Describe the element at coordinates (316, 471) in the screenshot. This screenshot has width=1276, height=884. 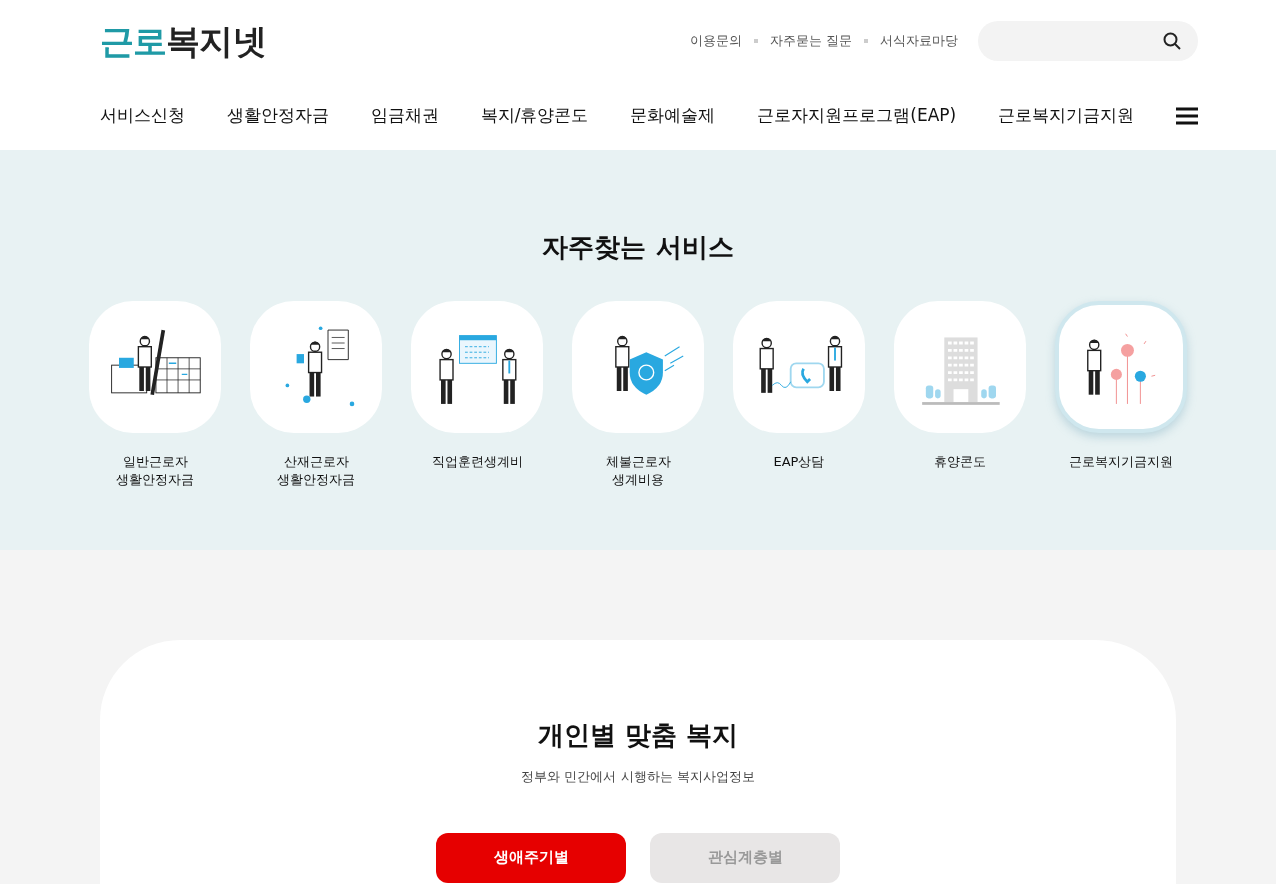
I see `service-label: 산재근로자 생활안정자금` at that location.